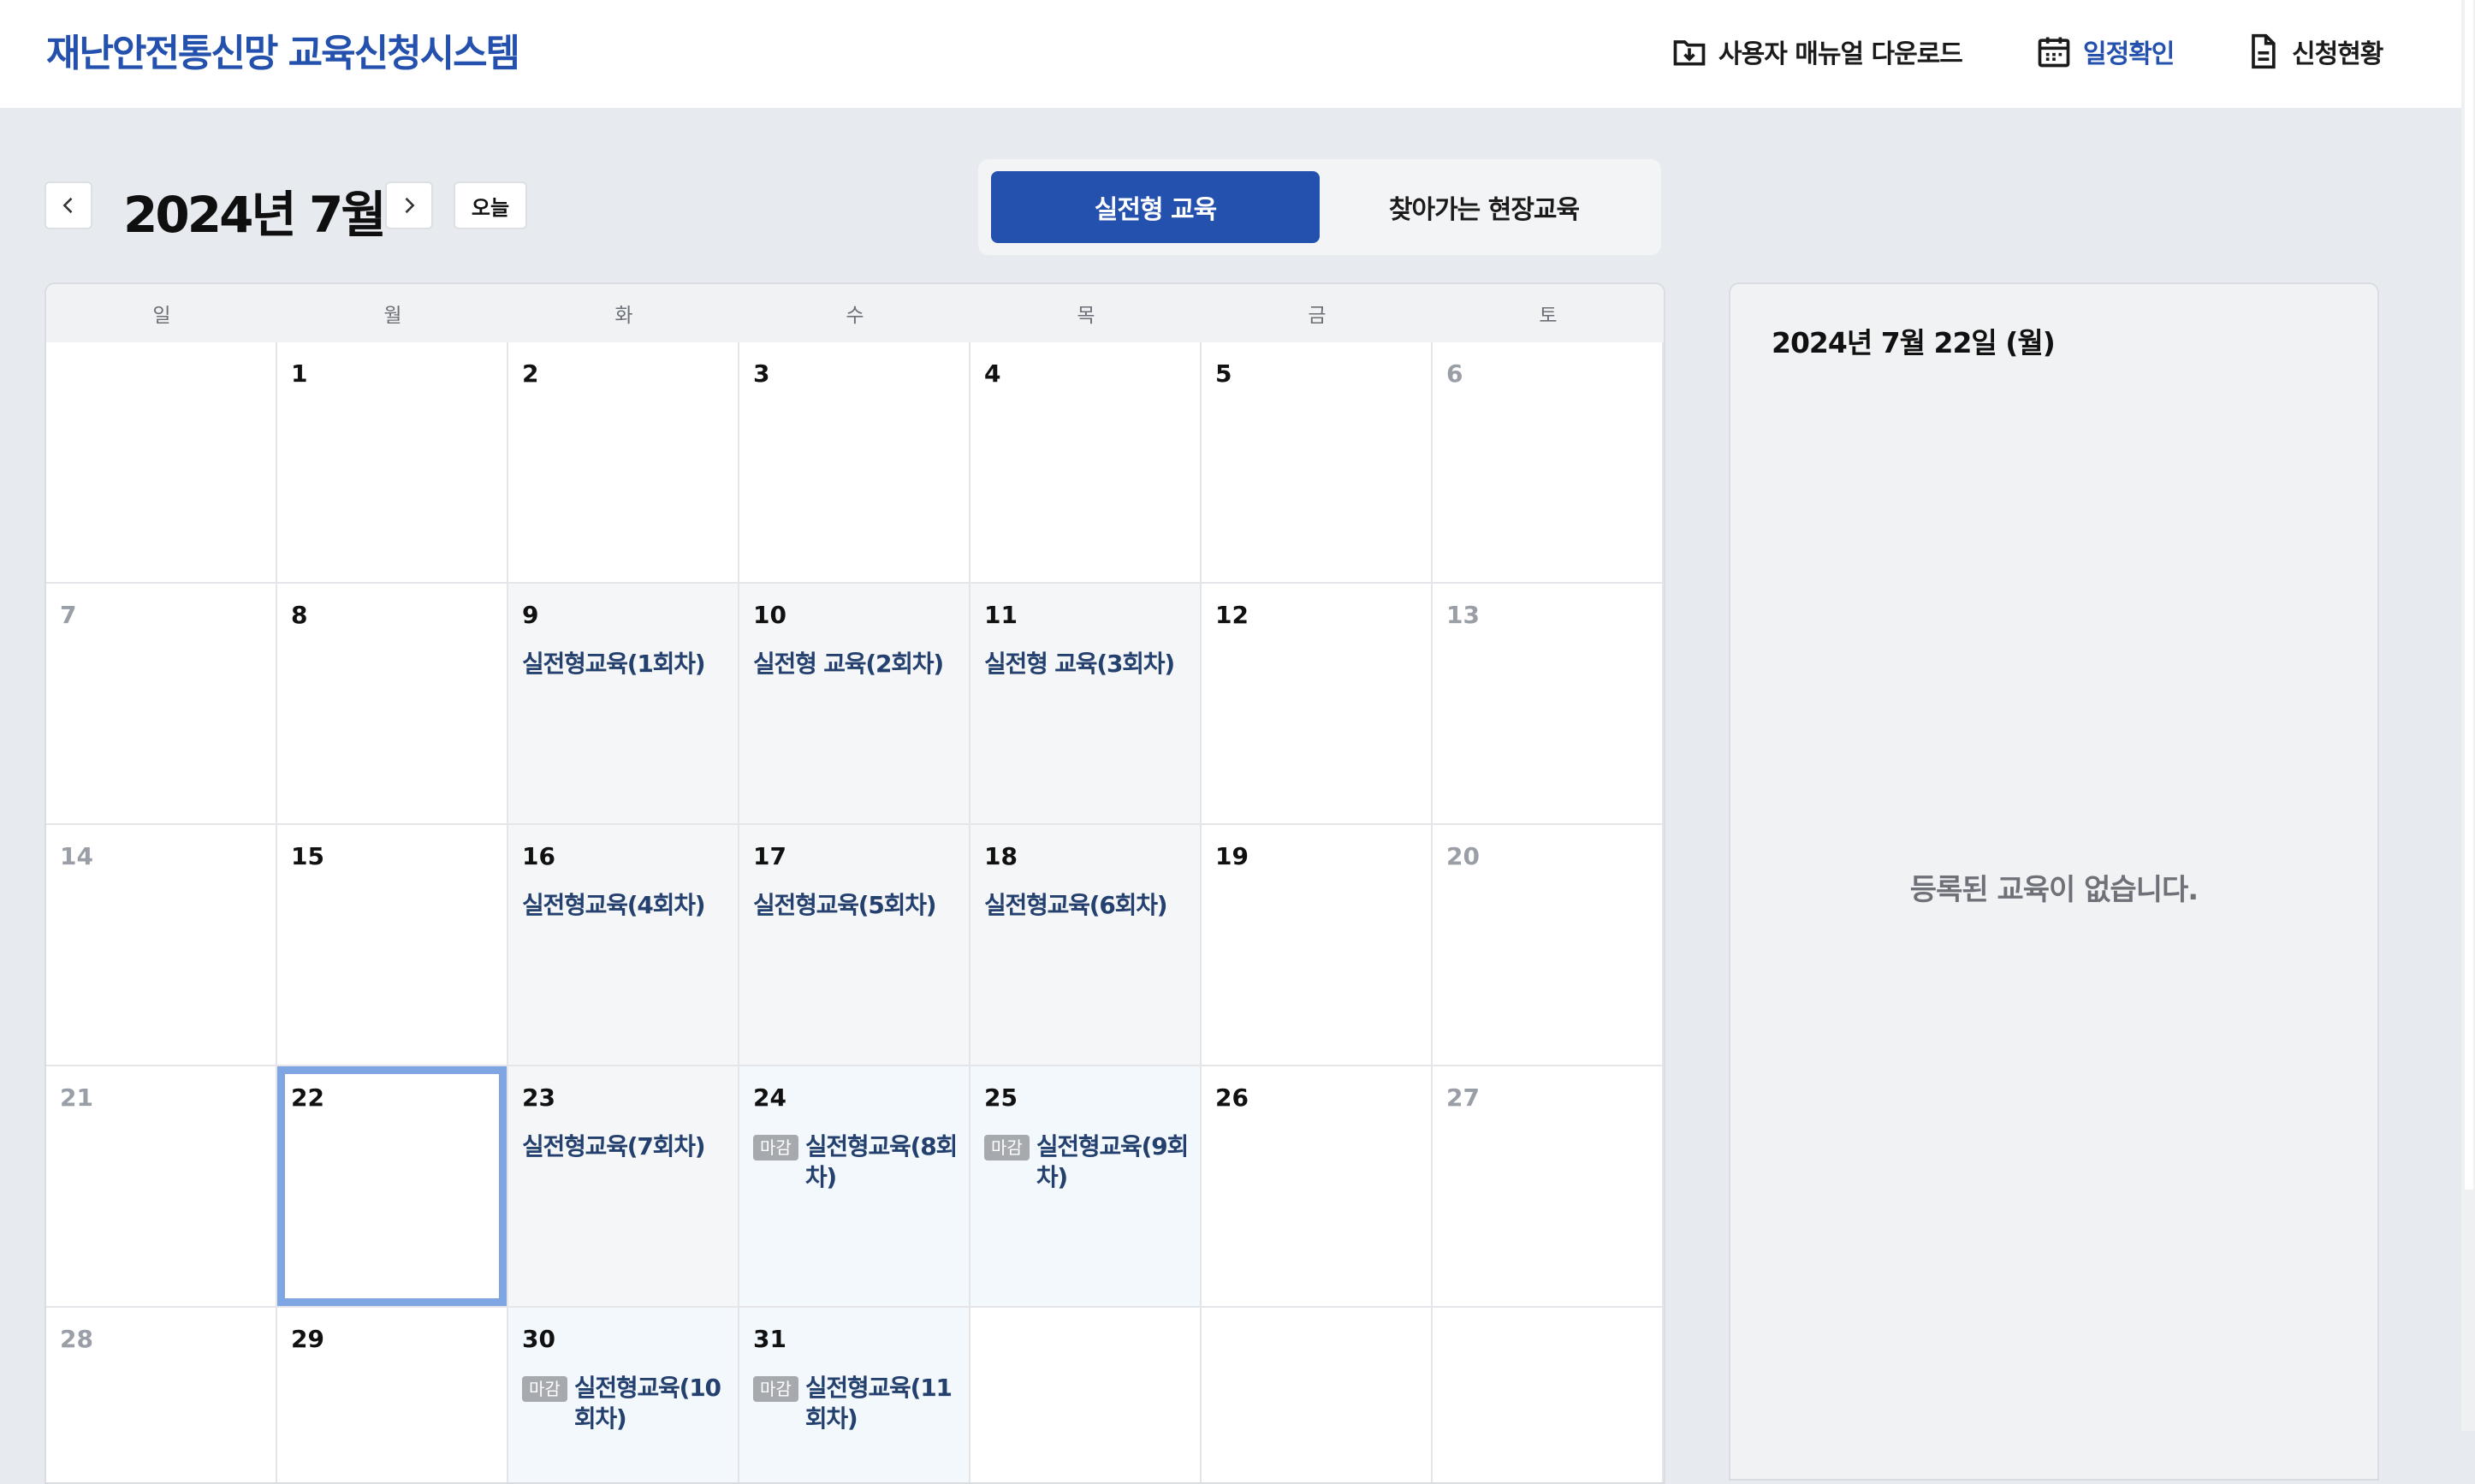  What do you see at coordinates (1914, 343) in the screenshot?
I see `selected-date-title: 2024년 7월 22일 (월)` at bounding box center [1914, 343].